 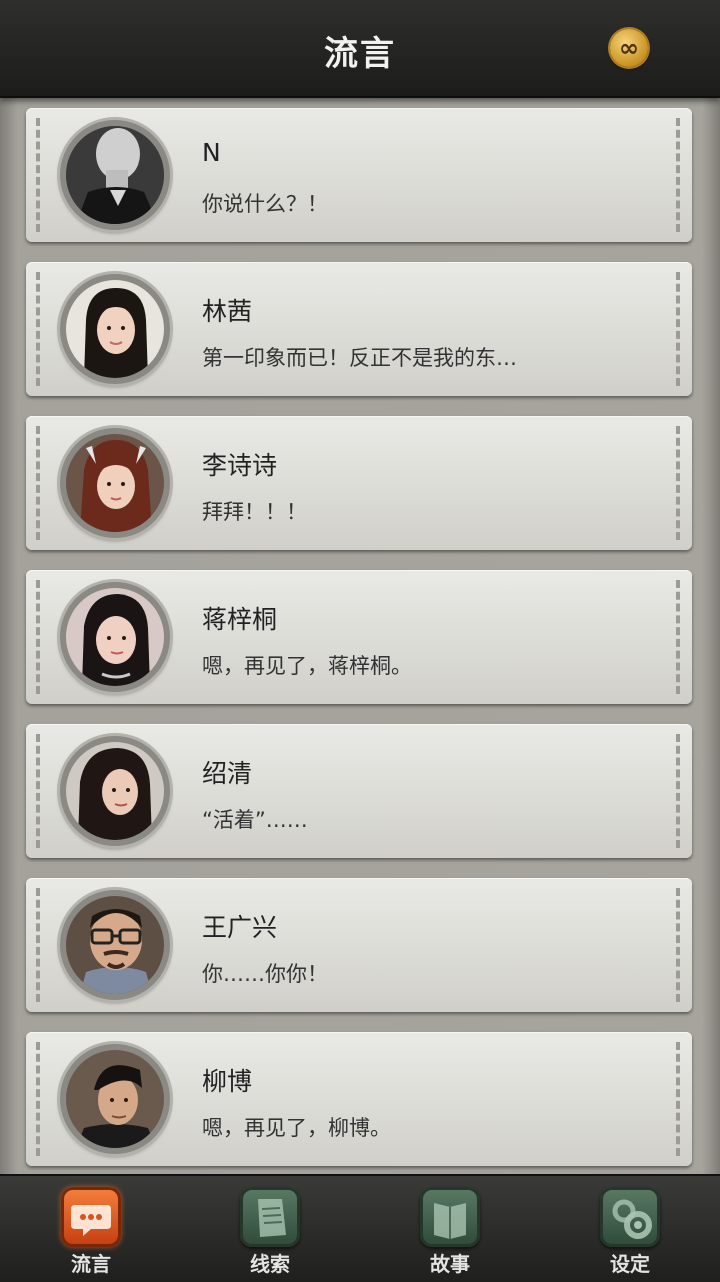 What do you see at coordinates (227, 1081) in the screenshot?
I see `contact-name: 柳博` at bounding box center [227, 1081].